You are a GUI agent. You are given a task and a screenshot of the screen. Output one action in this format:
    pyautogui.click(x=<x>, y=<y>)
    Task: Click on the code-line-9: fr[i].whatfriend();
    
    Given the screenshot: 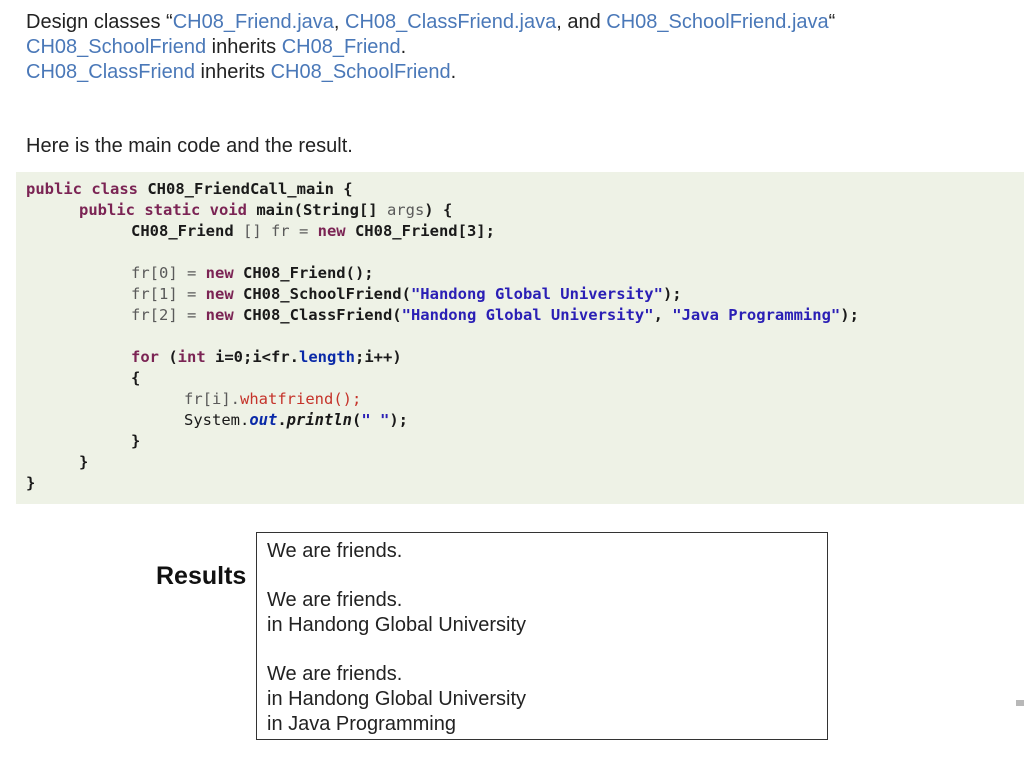 What is the action you would take?
    pyautogui.click(x=272, y=399)
    